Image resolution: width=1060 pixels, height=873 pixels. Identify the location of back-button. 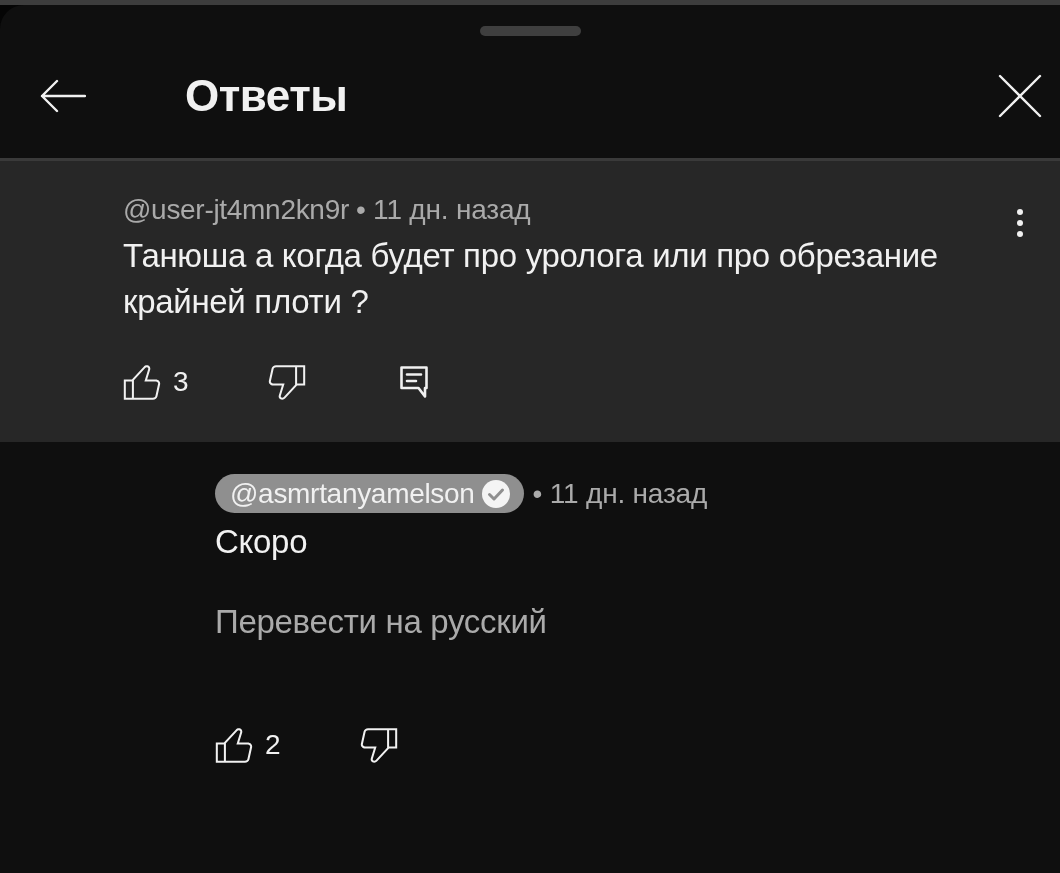
(63, 96).